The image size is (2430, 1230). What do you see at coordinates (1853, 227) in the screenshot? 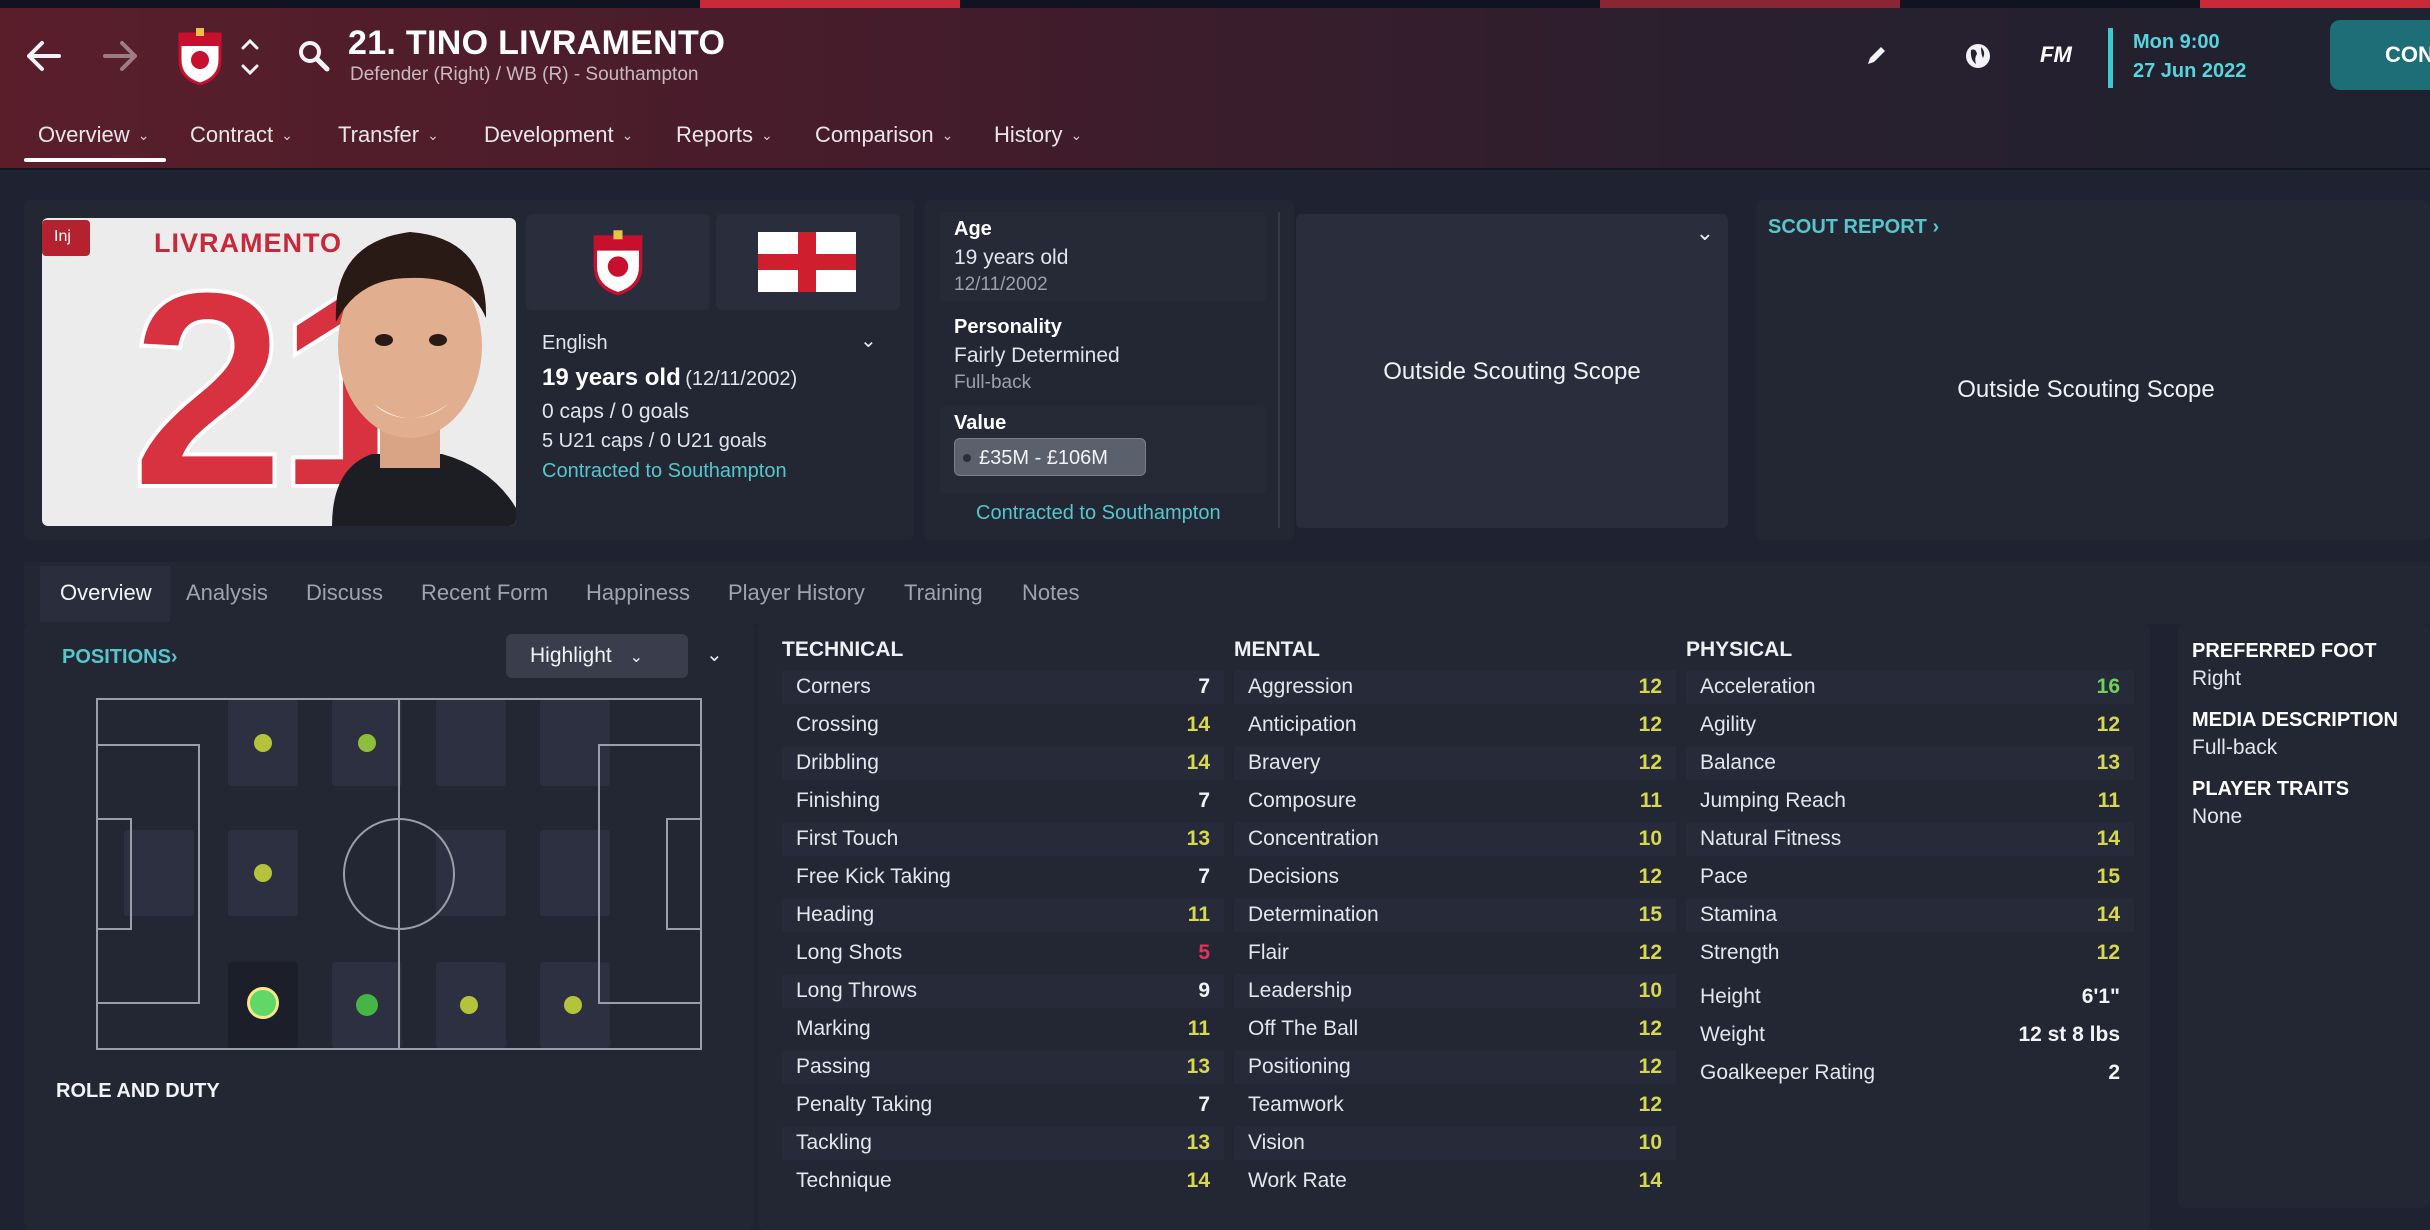
I see `scout-report-link: SCOUT REPORT ›` at bounding box center [1853, 227].